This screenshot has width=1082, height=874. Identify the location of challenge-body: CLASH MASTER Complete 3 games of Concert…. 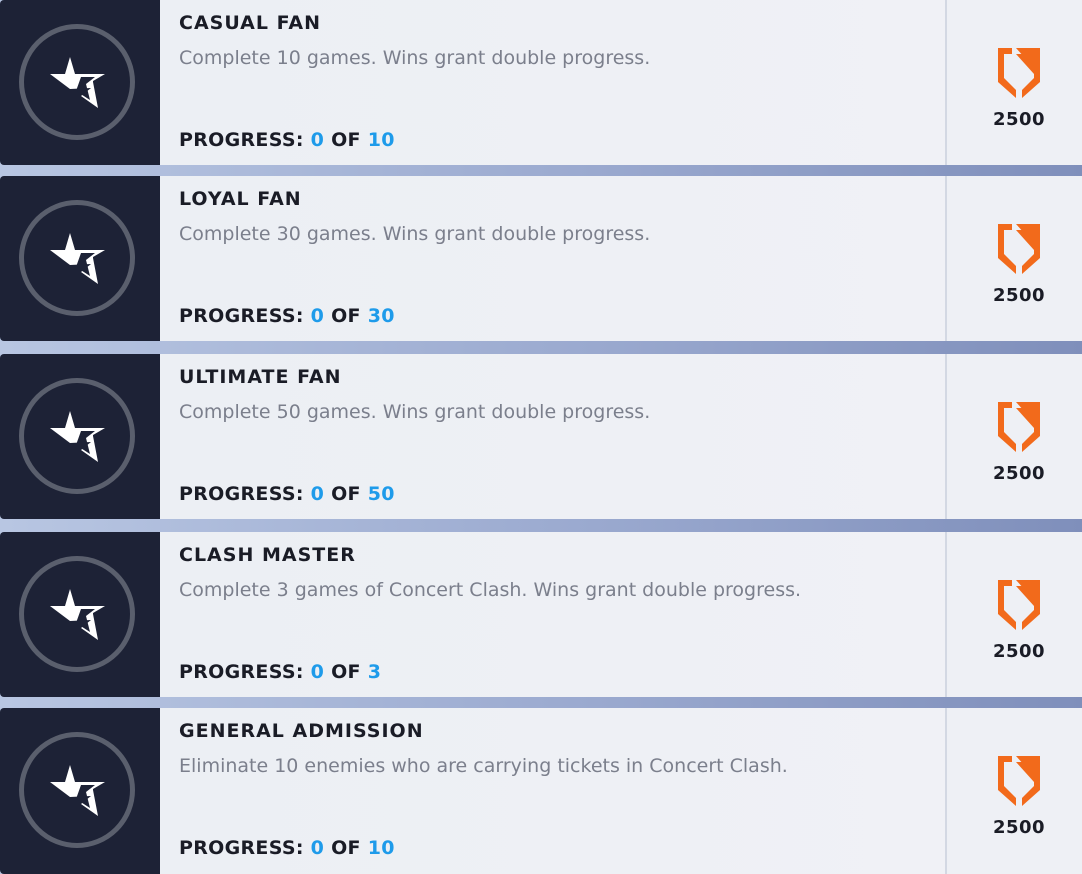
(553, 614).